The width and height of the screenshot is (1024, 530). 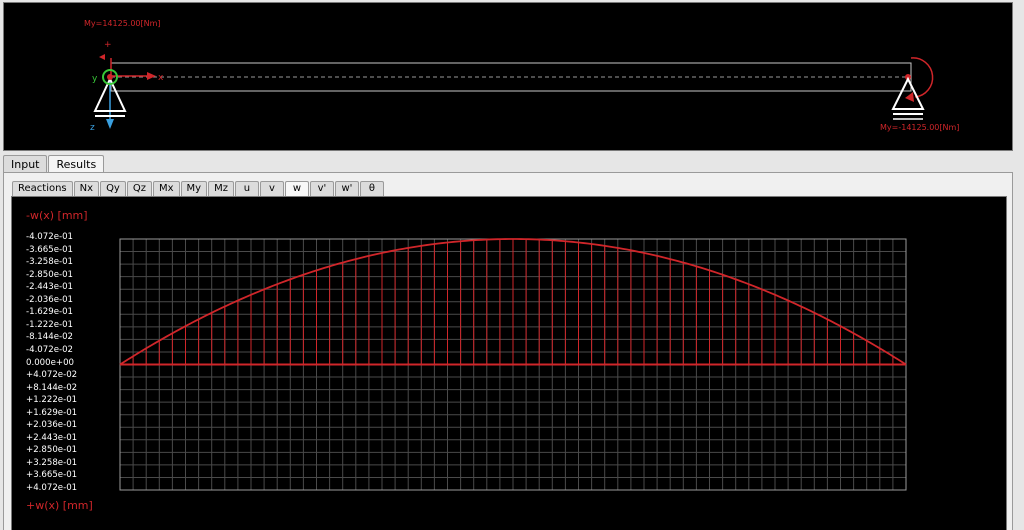 I want to click on x-axis-label: x, so click(x=161, y=78).